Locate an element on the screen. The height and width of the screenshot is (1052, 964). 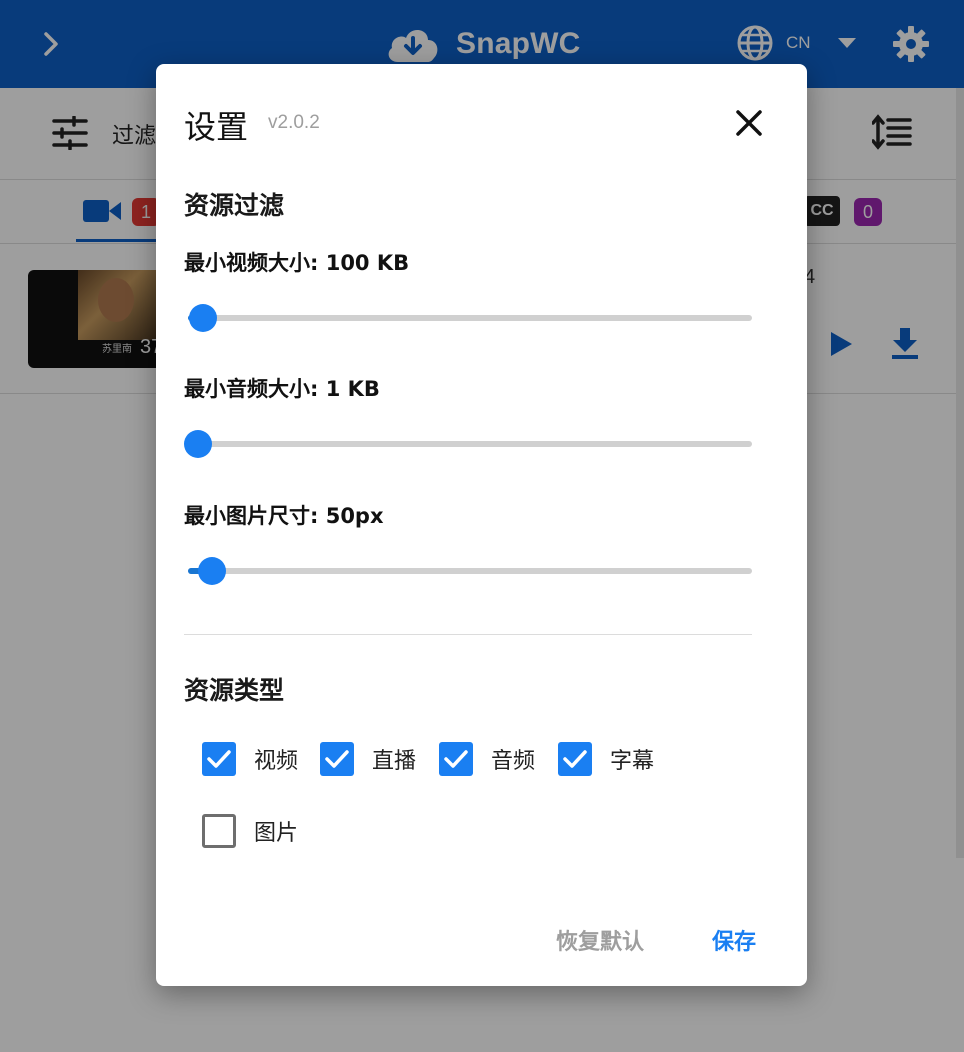
checkbox-image: 图片 is located at coordinates (250, 831).